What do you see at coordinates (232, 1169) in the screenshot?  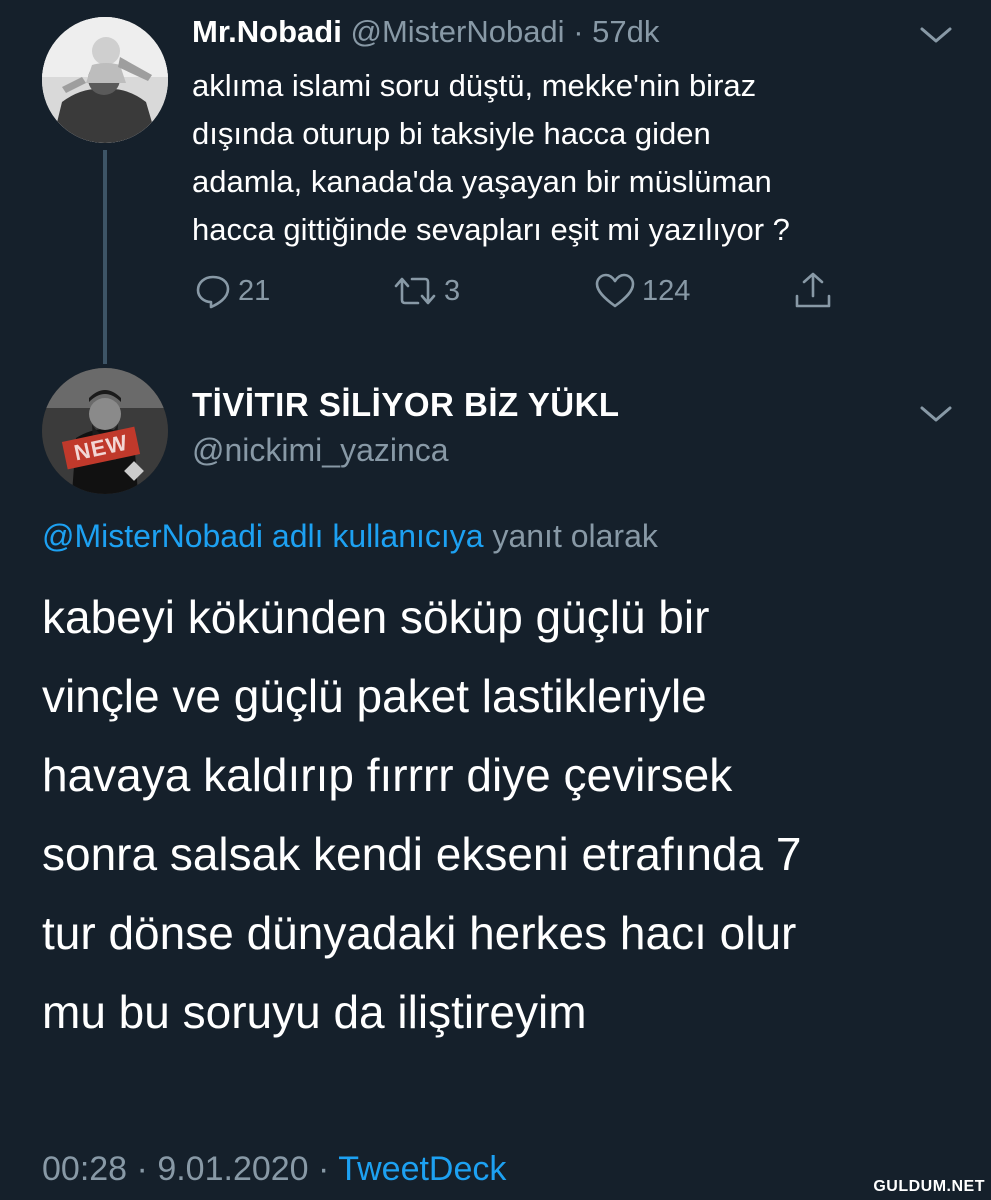 I see `tweet2-date: 9.01.2020` at bounding box center [232, 1169].